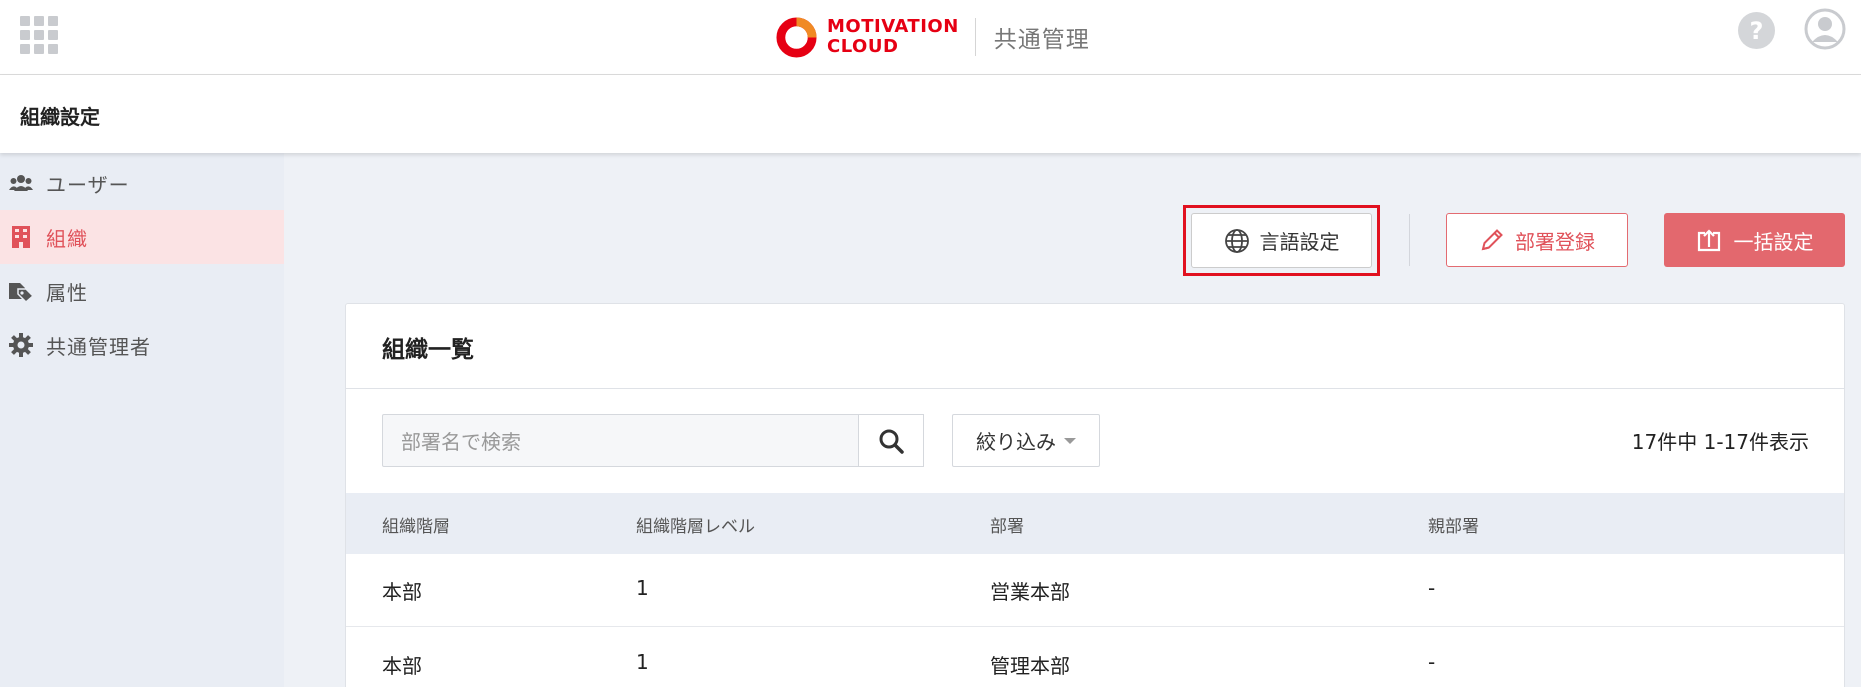  I want to click on help-icon: ?, so click(1756, 30).